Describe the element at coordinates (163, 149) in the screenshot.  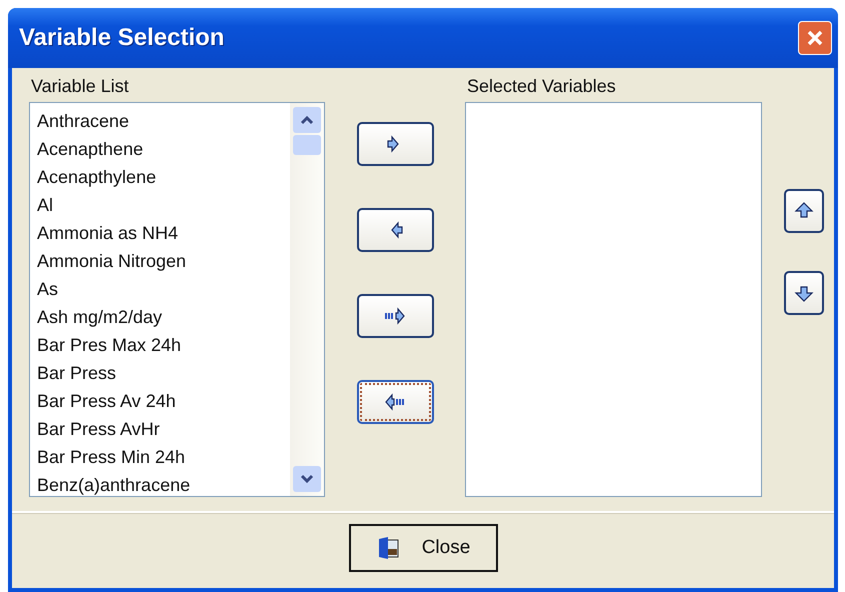
I see `list-item: Acenapthene` at that location.